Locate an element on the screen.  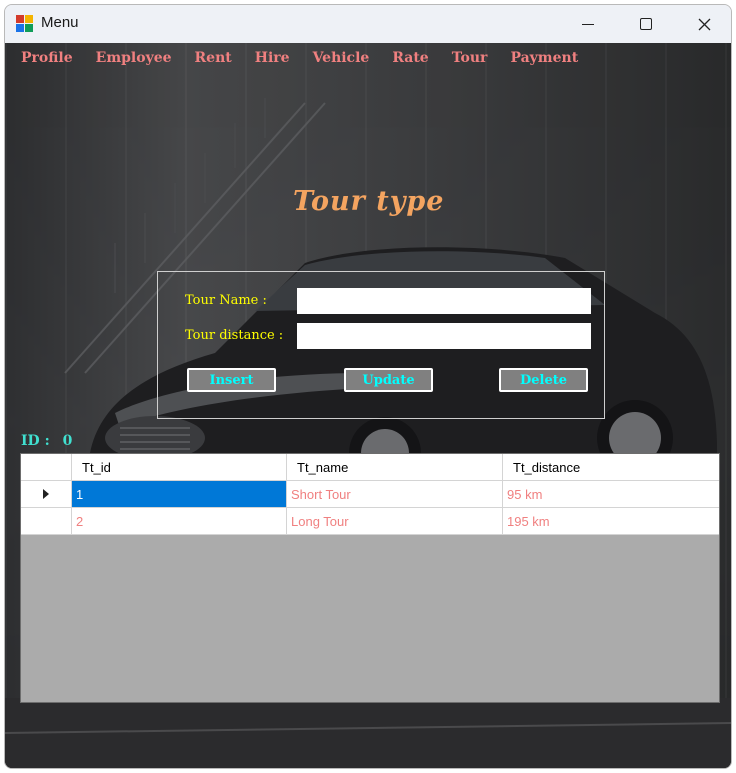
grid-header-row: Tt_id Tt_name Tt_distance is located at coordinates (370, 467).